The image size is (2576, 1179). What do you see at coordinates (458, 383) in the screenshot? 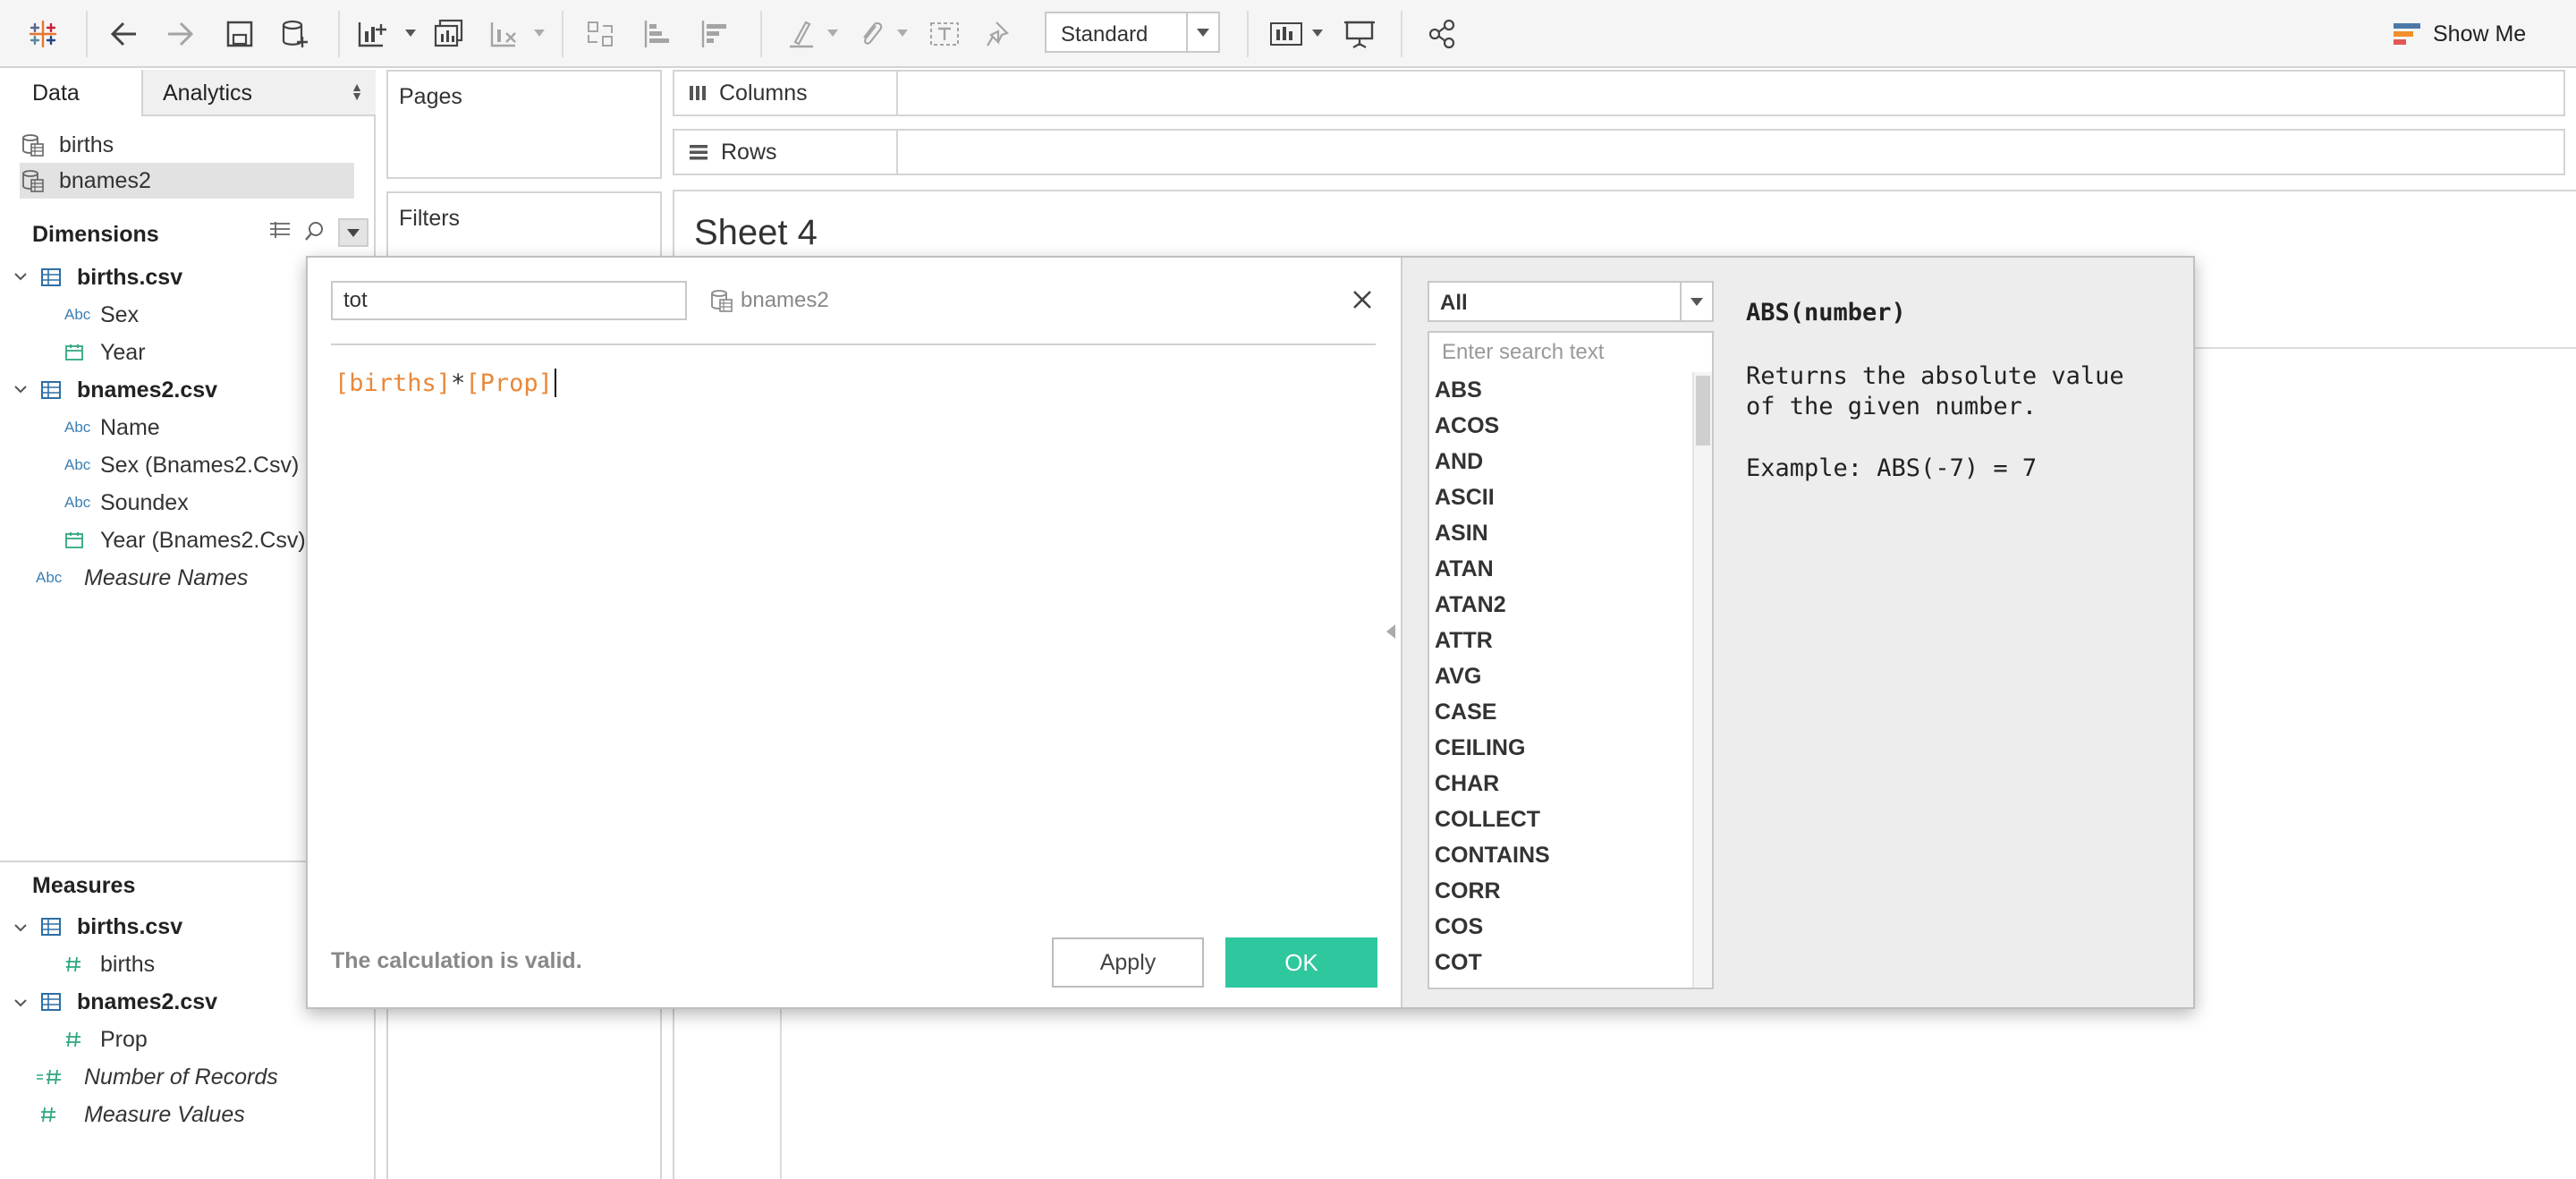
I see `formula-operator: *` at bounding box center [458, 383].